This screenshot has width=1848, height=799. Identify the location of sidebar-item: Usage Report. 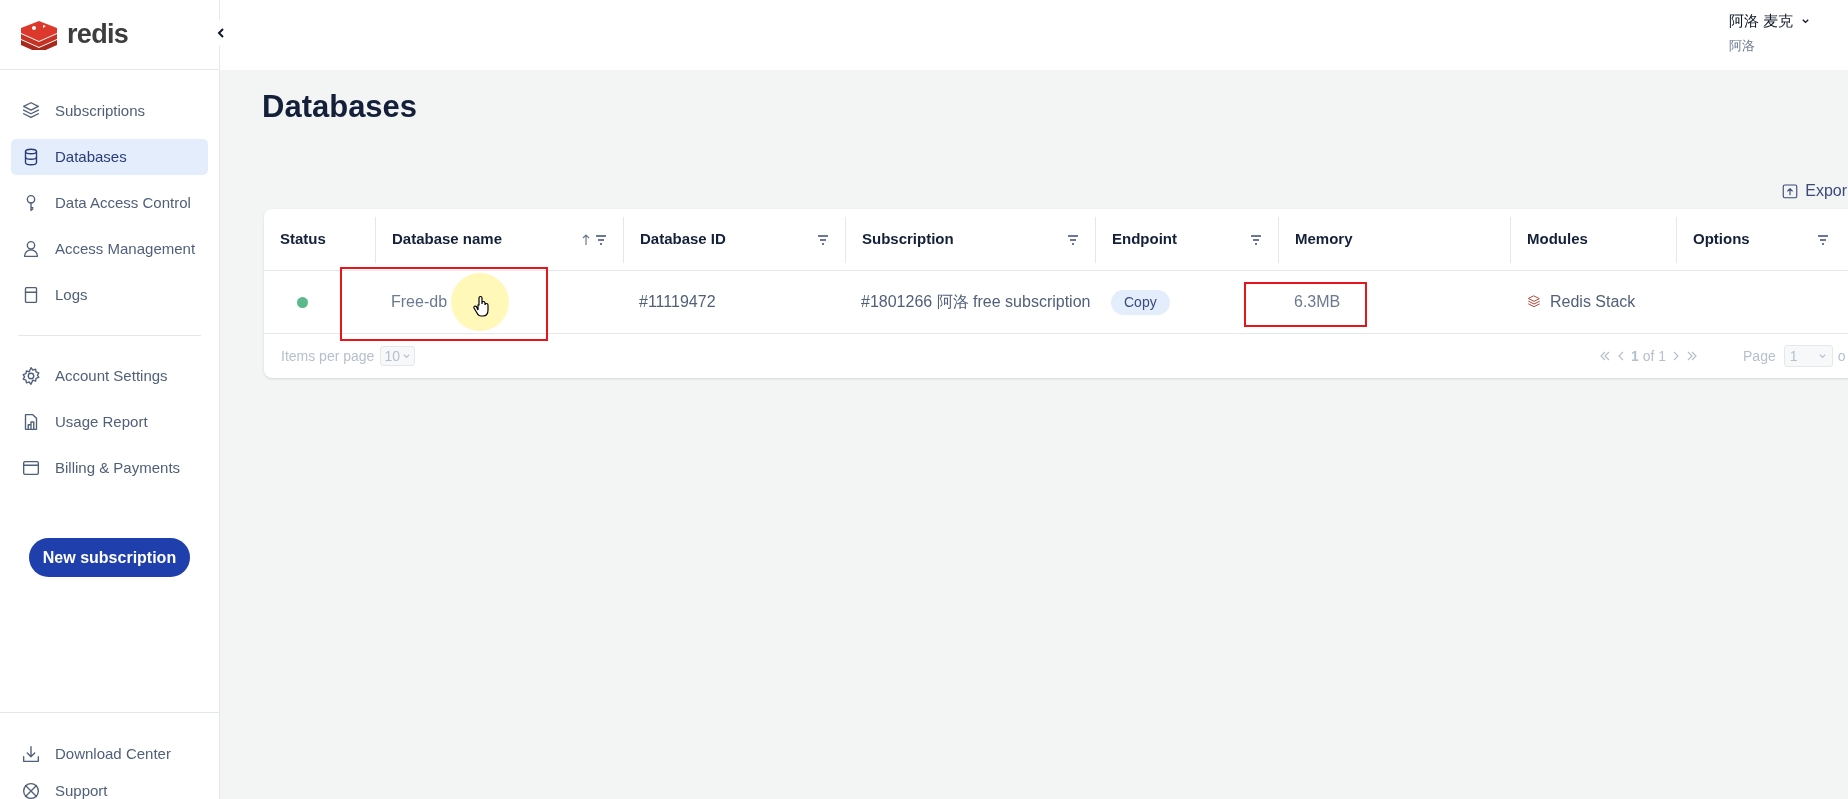
(109, 422).